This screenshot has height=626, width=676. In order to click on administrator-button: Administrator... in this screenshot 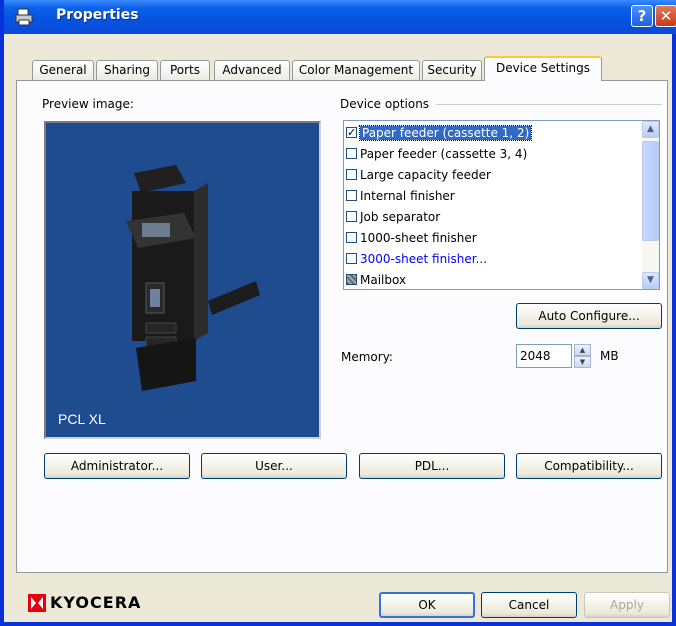, I will do `click(117, 466)`.